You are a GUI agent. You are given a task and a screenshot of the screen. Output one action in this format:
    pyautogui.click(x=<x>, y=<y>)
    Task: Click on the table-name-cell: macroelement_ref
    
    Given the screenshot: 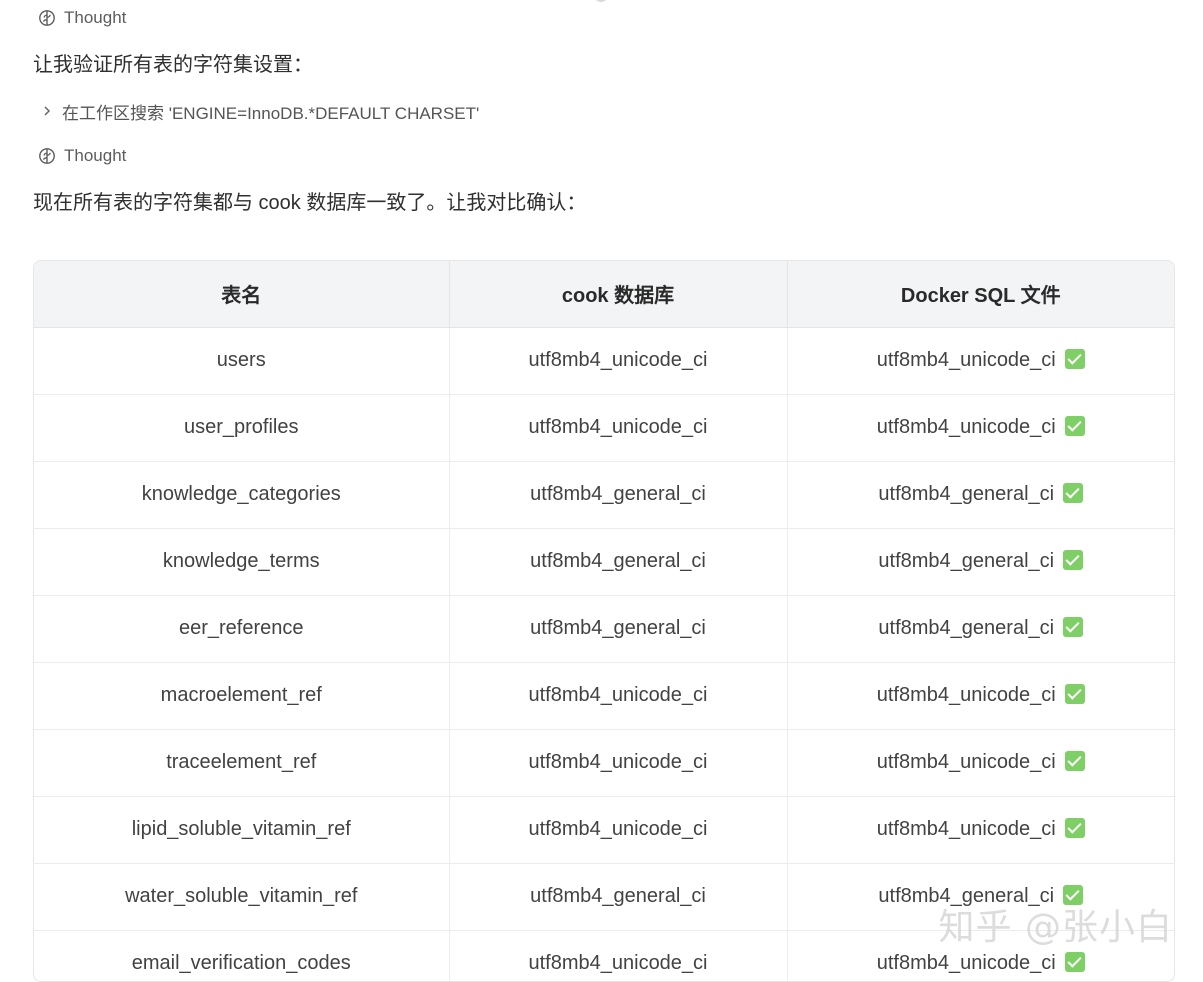 What is the action you would take?
    pyautogui.click(x=242, y=696)
    